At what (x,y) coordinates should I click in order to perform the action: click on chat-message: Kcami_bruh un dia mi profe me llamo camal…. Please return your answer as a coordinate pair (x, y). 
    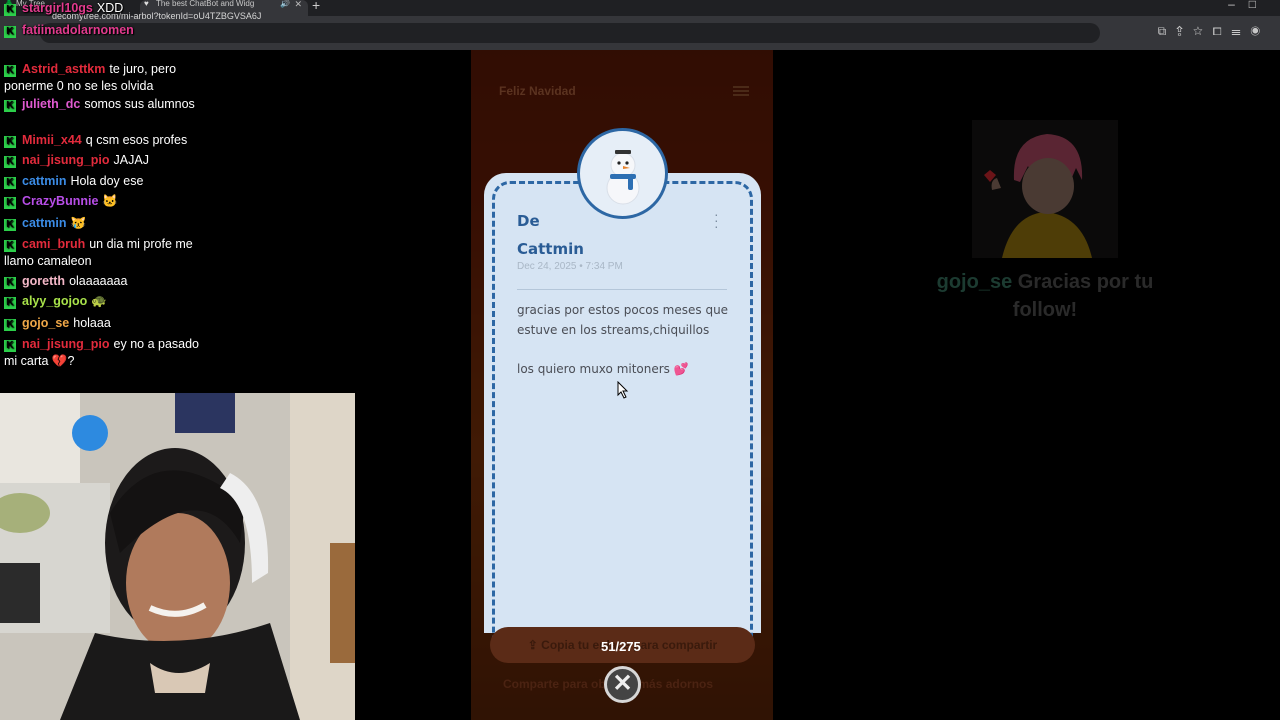
    Looking at the image, I should click on (109, 253).